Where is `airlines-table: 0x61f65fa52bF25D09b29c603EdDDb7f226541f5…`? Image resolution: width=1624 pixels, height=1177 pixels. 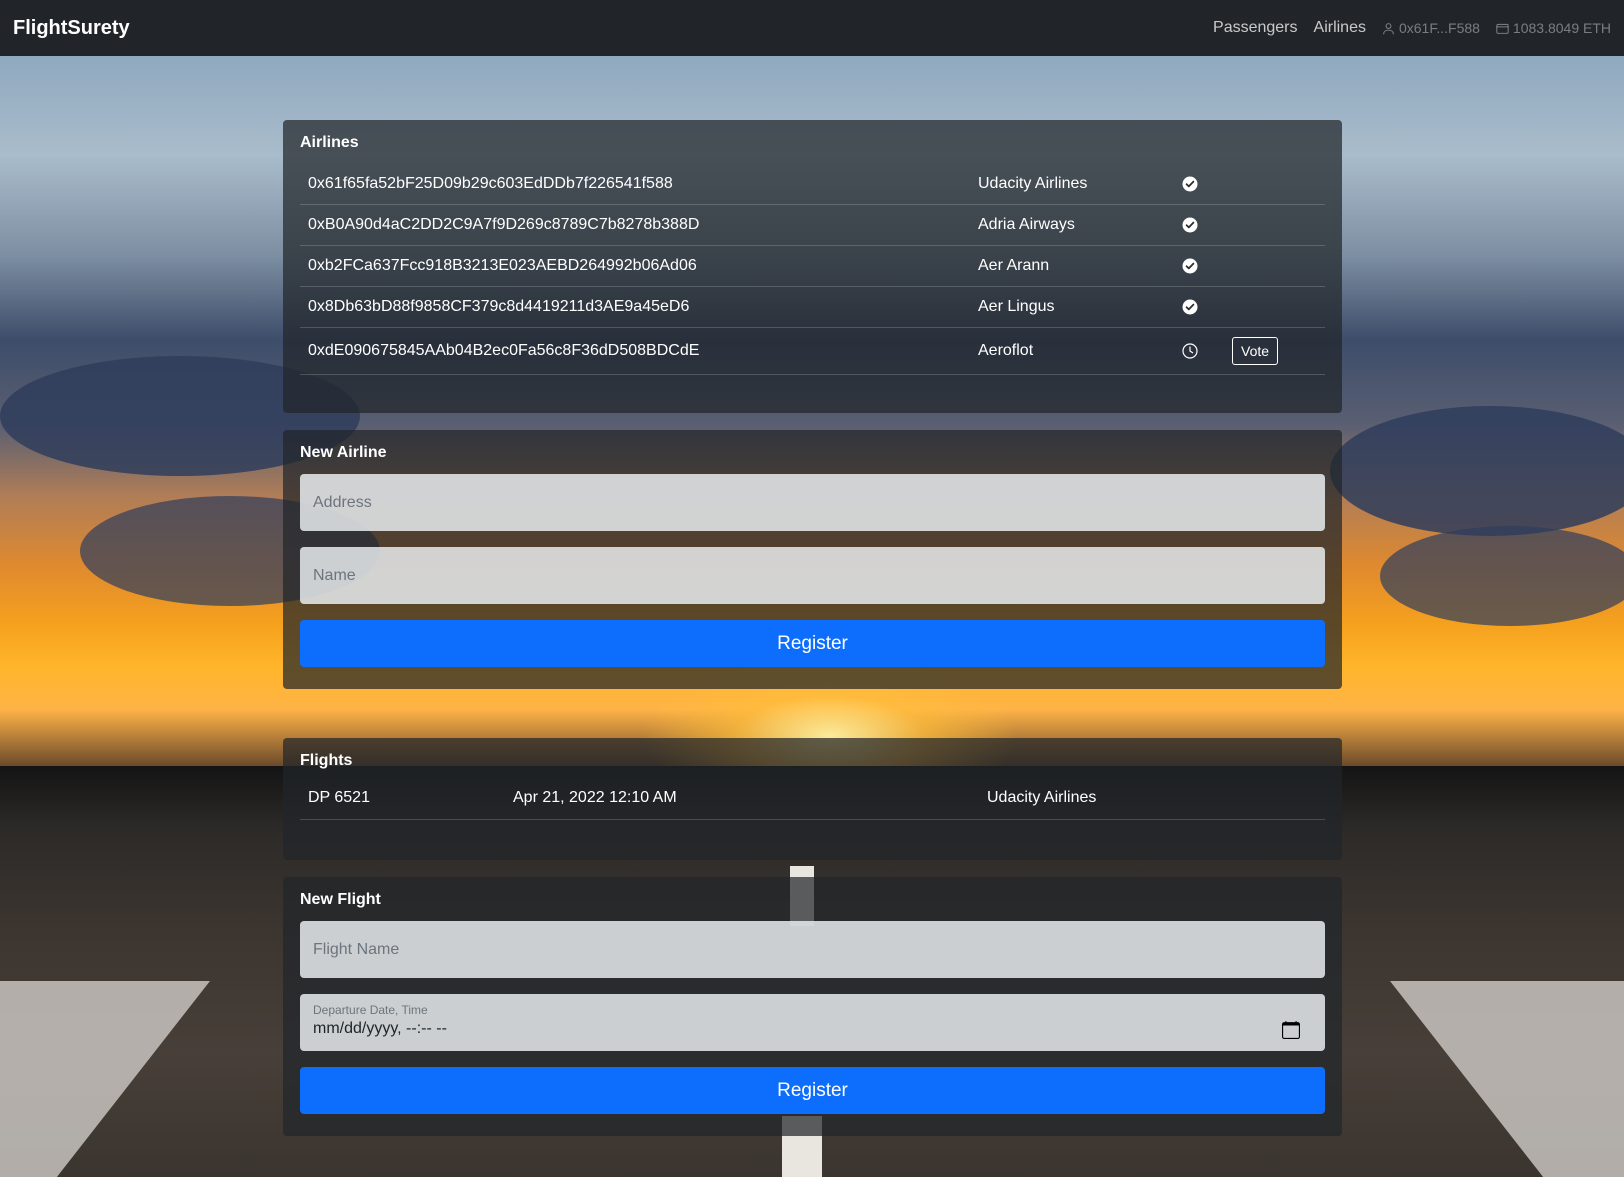
airlines-table: 0x61f65fa52bF25D09b29c603EdDDb7f226541f5… is located at coordinates (812, 269).